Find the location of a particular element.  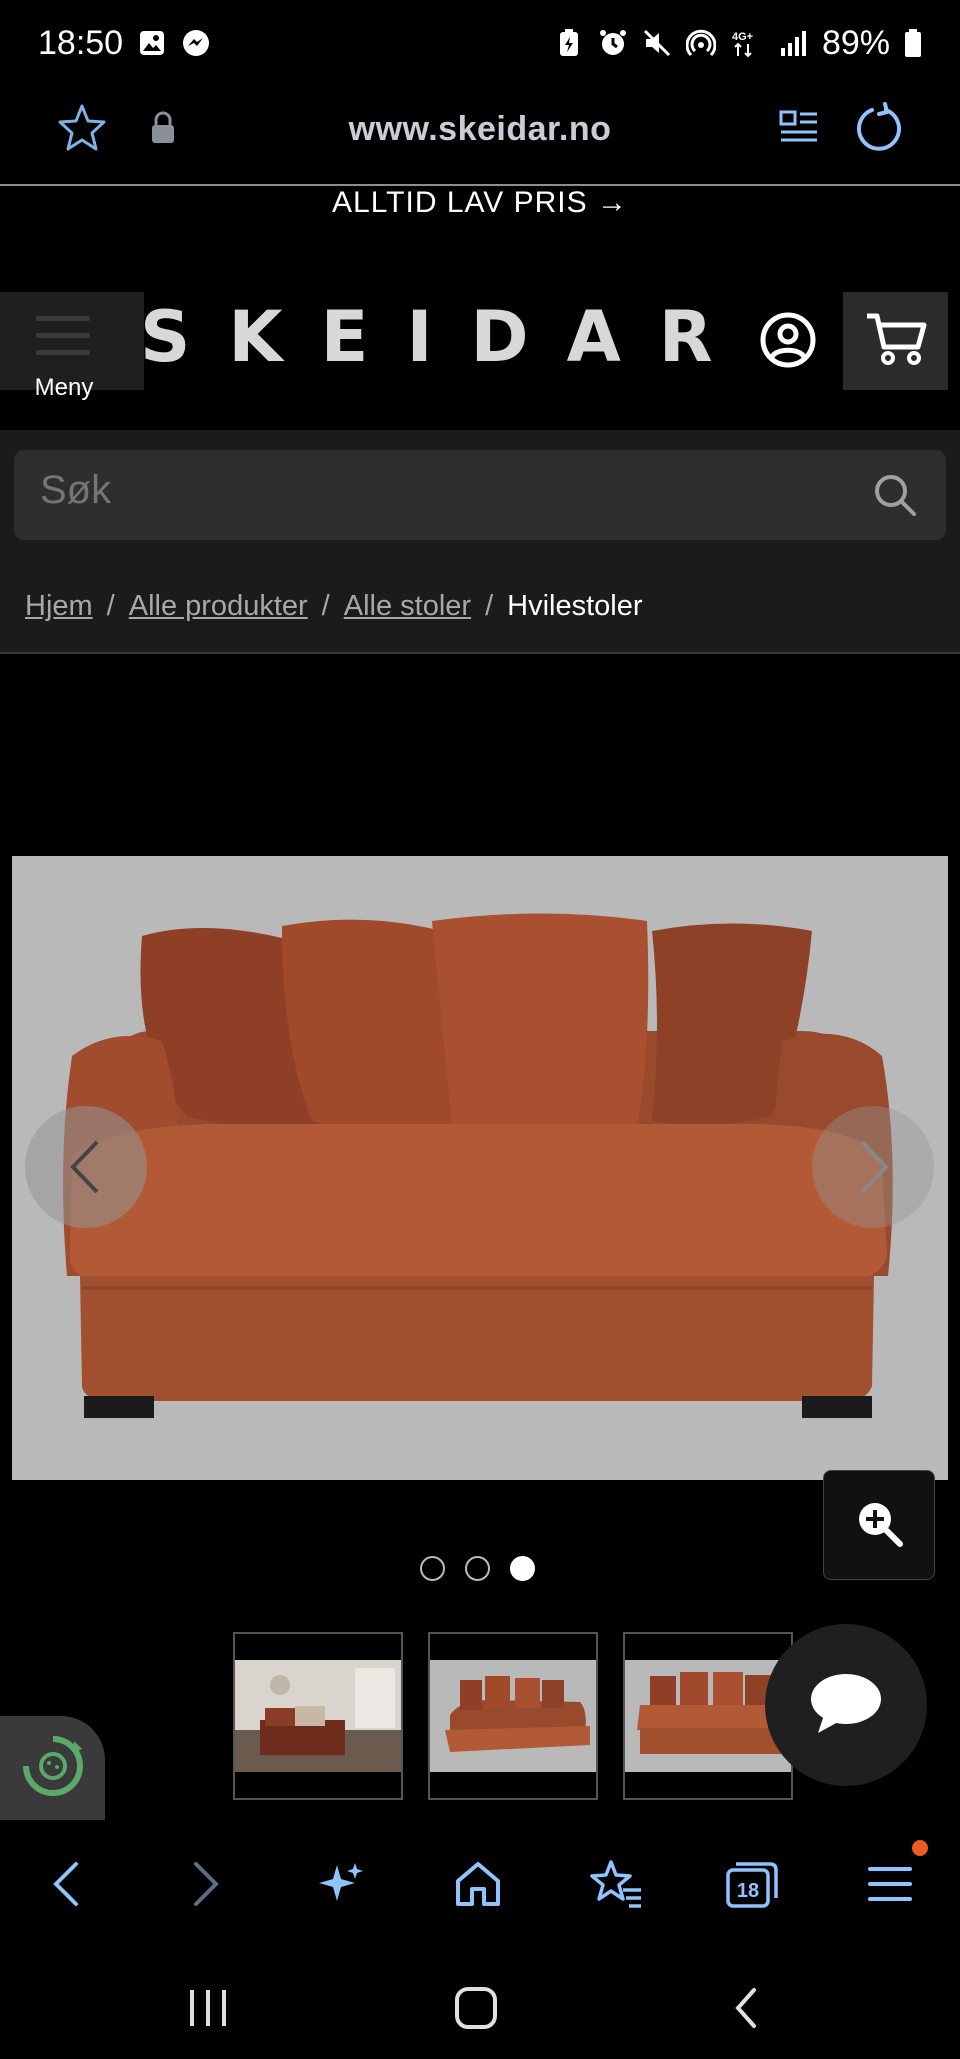

notification-badge is located at coordinates (920, 1848).